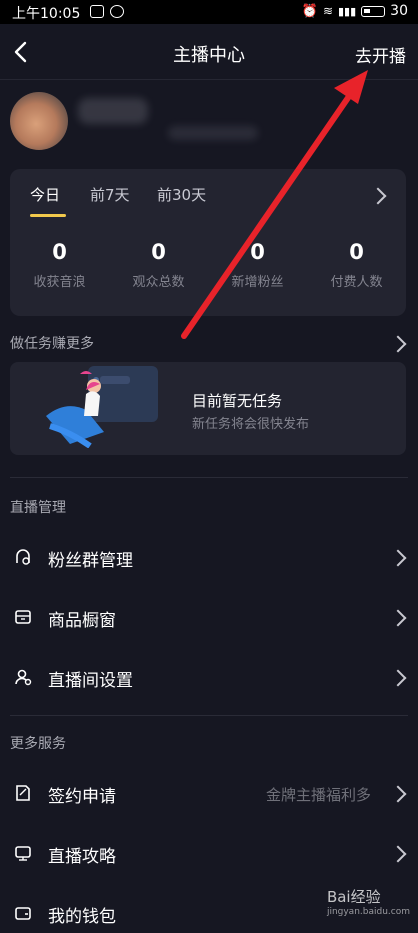 This screenshot has height=933, width=418. What do you see at coordinates (45, 194) in the screenshot?
I see `tab-today: 今日` at bounding box center [45, 194].